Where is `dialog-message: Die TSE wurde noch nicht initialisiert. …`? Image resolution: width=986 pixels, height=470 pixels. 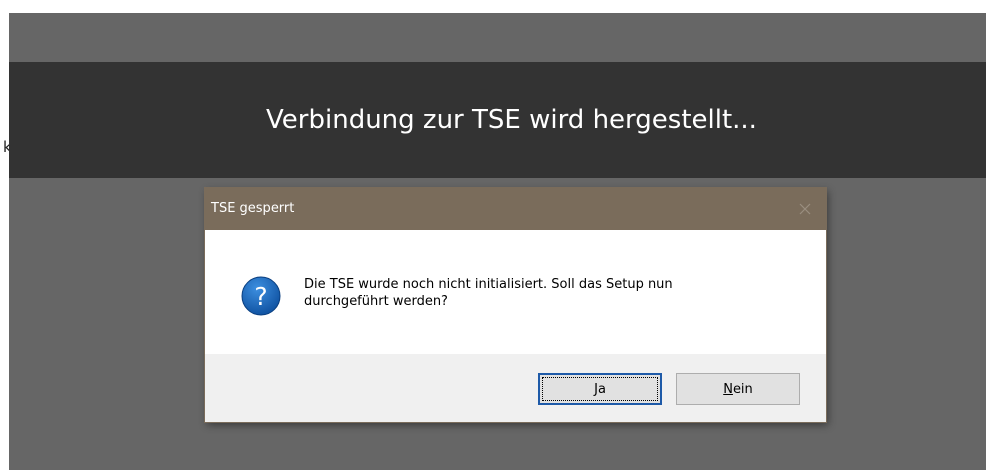 dialog-message: Die TSE wurde noch nicht initialisiert. … is located at coordinates (549, 293).